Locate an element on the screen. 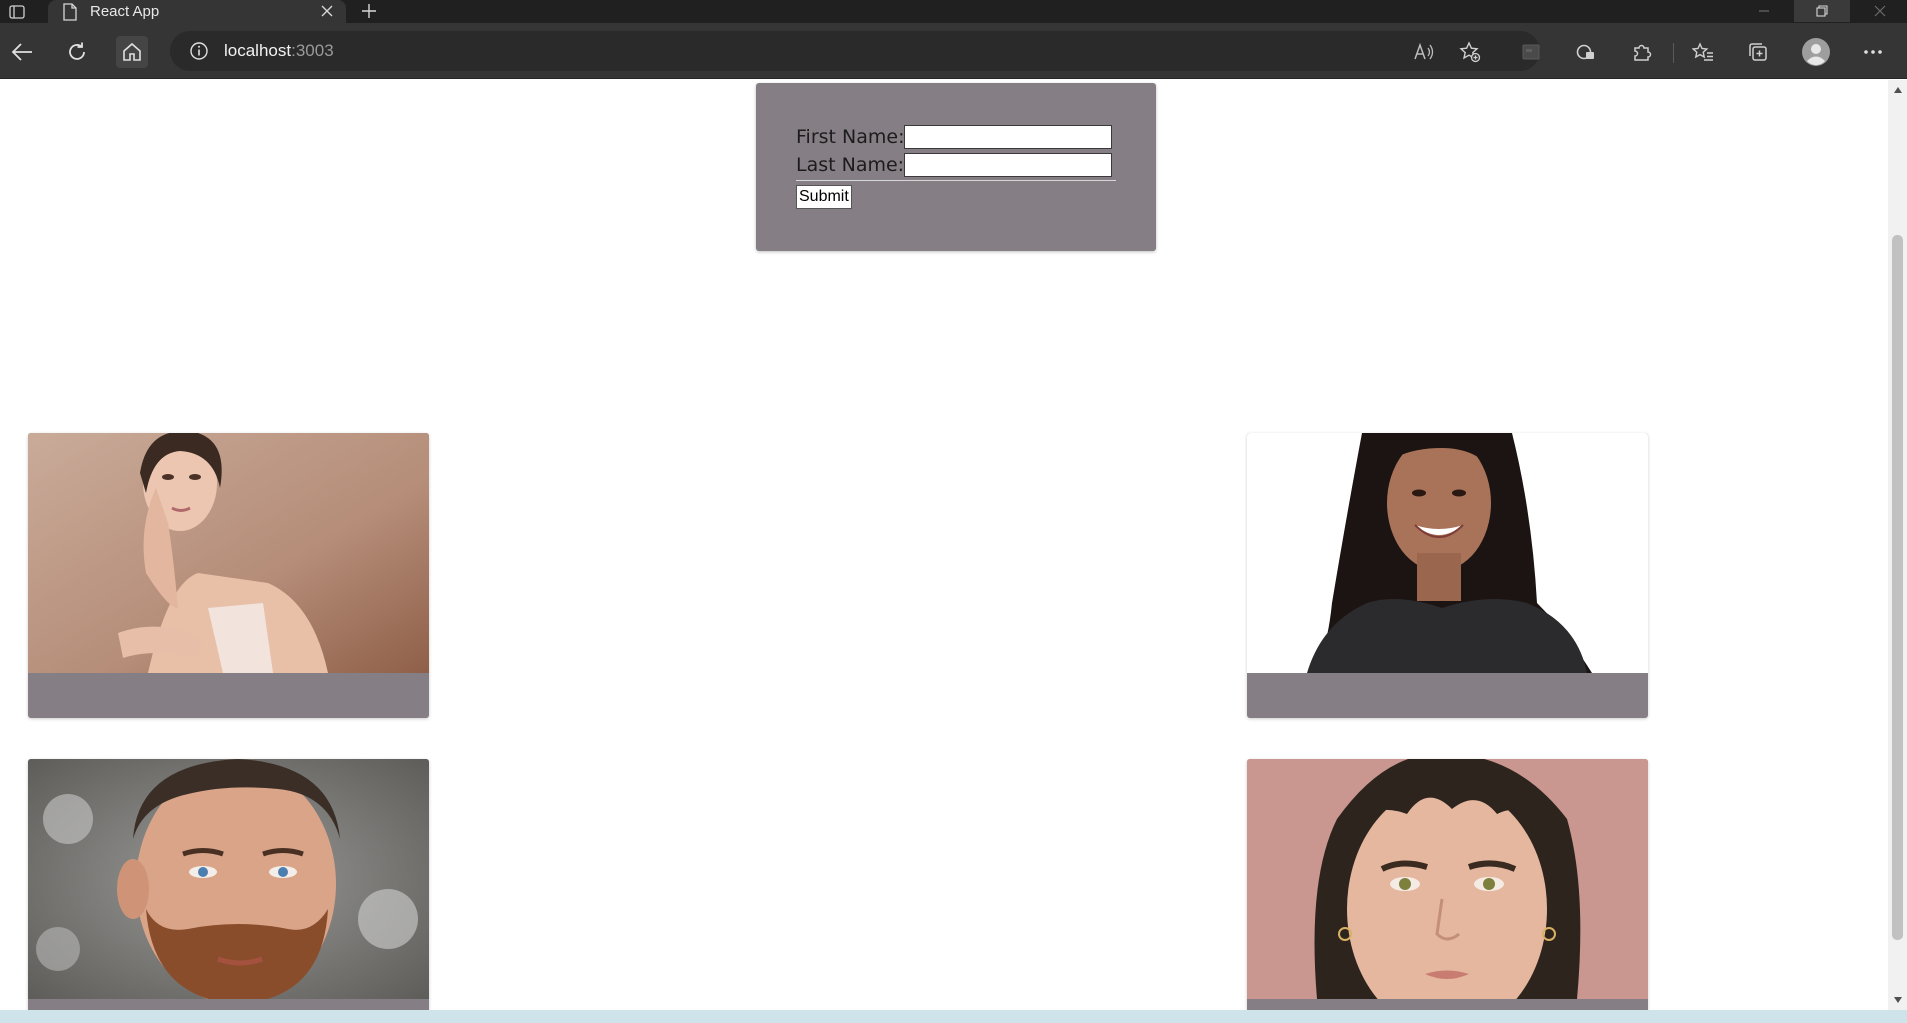 This screenshot has width=1907, height=1023. refresh-button is located at coordinates (77, 52).